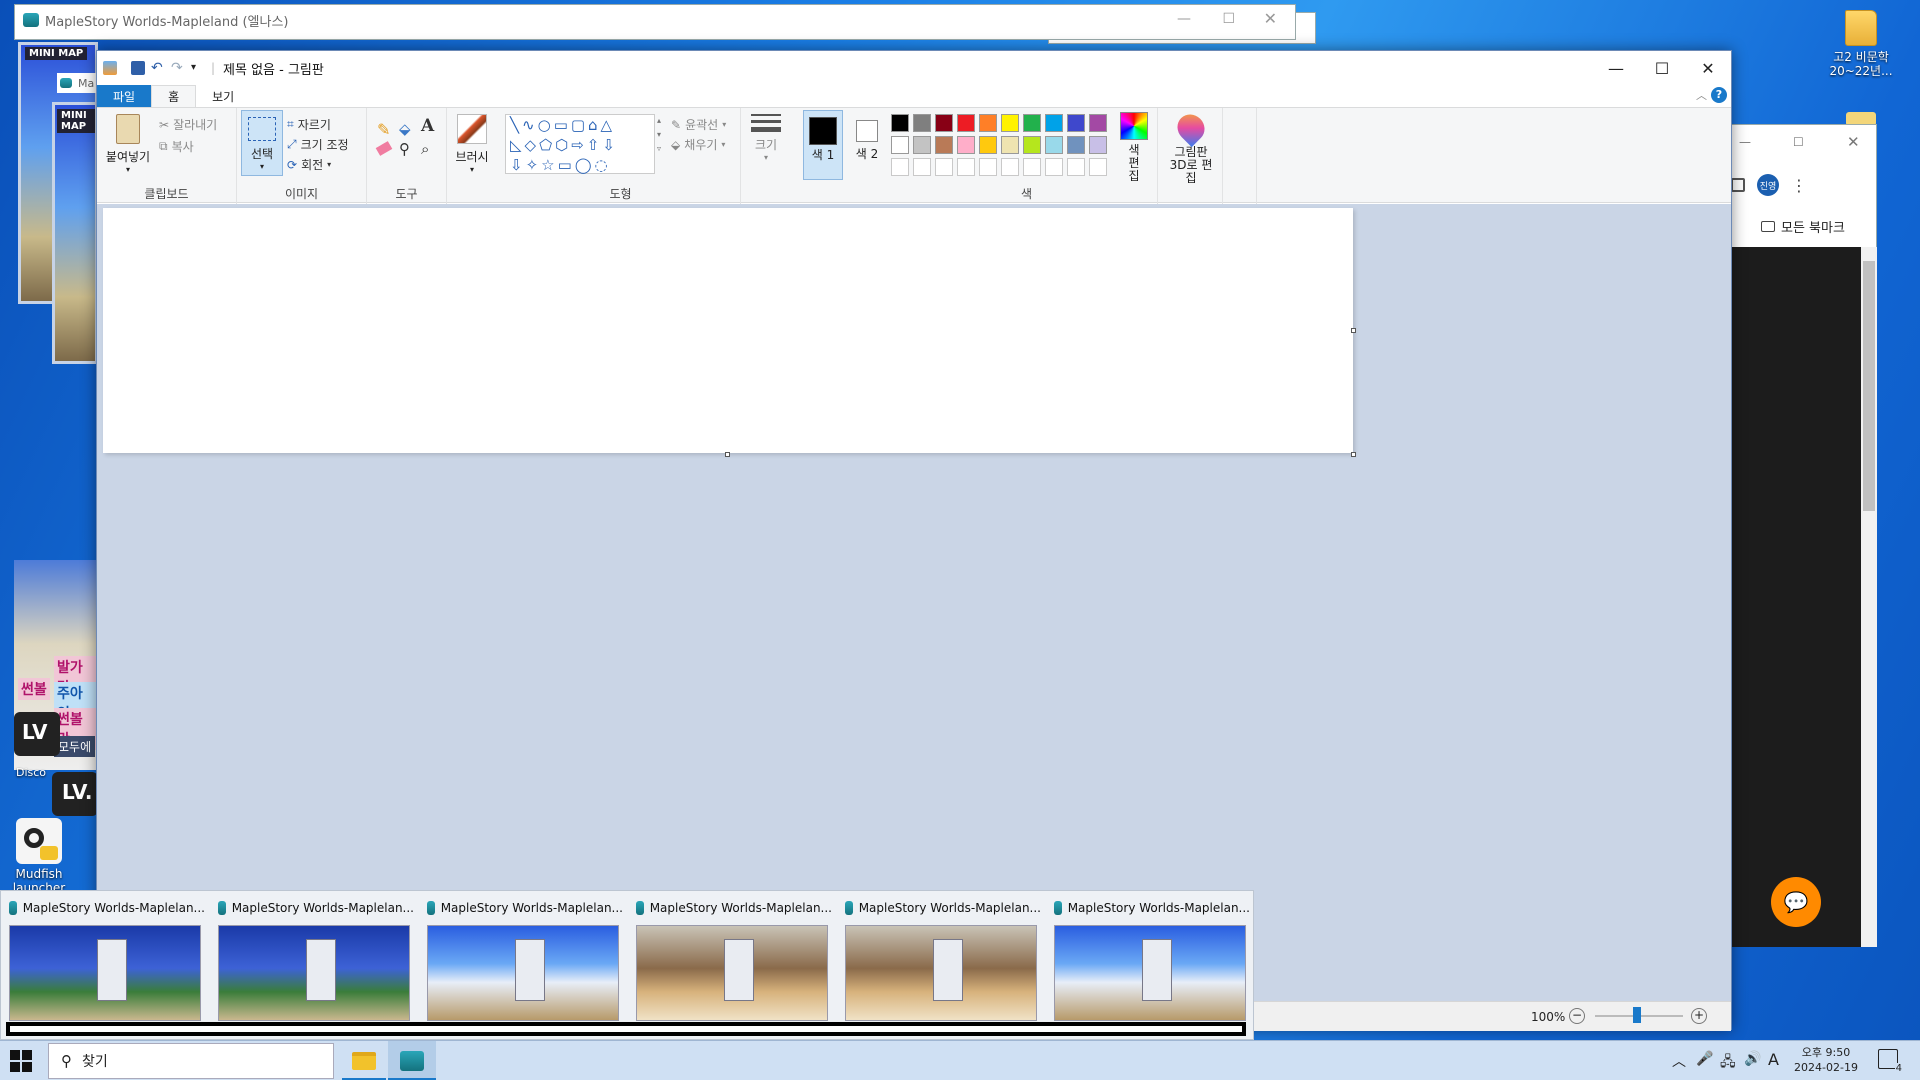  Describe the element at coordinates (655, 22) in the screenshot. I see `maple-window-back: MapleStory Worlds-Mapleland (엘나스) — ☐ ✕` at that location.